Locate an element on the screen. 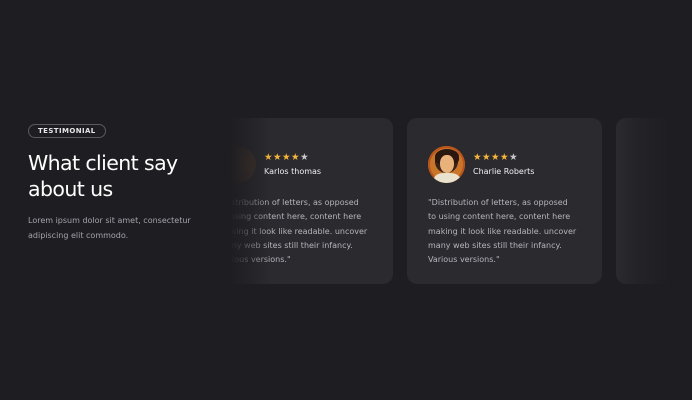 The height and width of the screenshot is (400, 692). card-meta: ★★★★★ Charlie Roberts is located at coordinates (503, 164).